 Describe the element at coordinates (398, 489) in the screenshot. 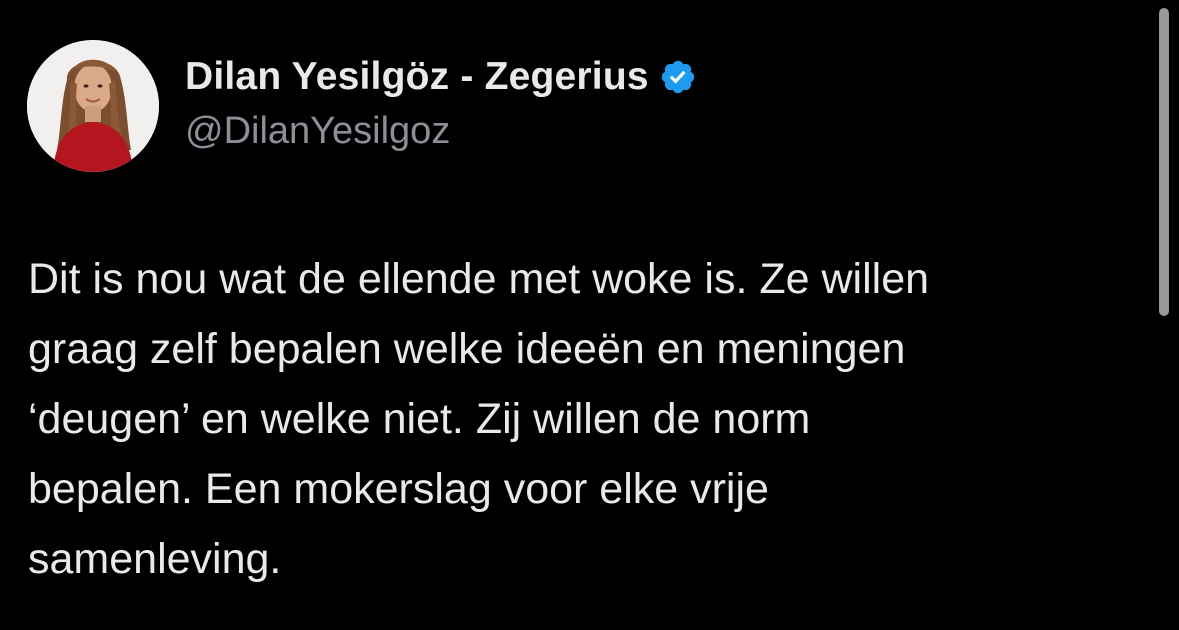

I see `tweet-line: bepalen. Een mokerslag voor elke vrije` at that location.